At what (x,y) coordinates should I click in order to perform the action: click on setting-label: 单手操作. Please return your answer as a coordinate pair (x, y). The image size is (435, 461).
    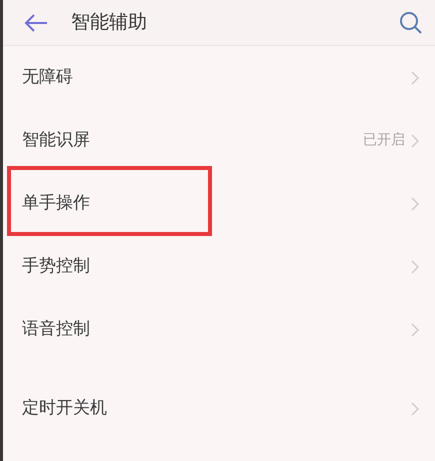
    Looking at the image, I should click on (56, 203).